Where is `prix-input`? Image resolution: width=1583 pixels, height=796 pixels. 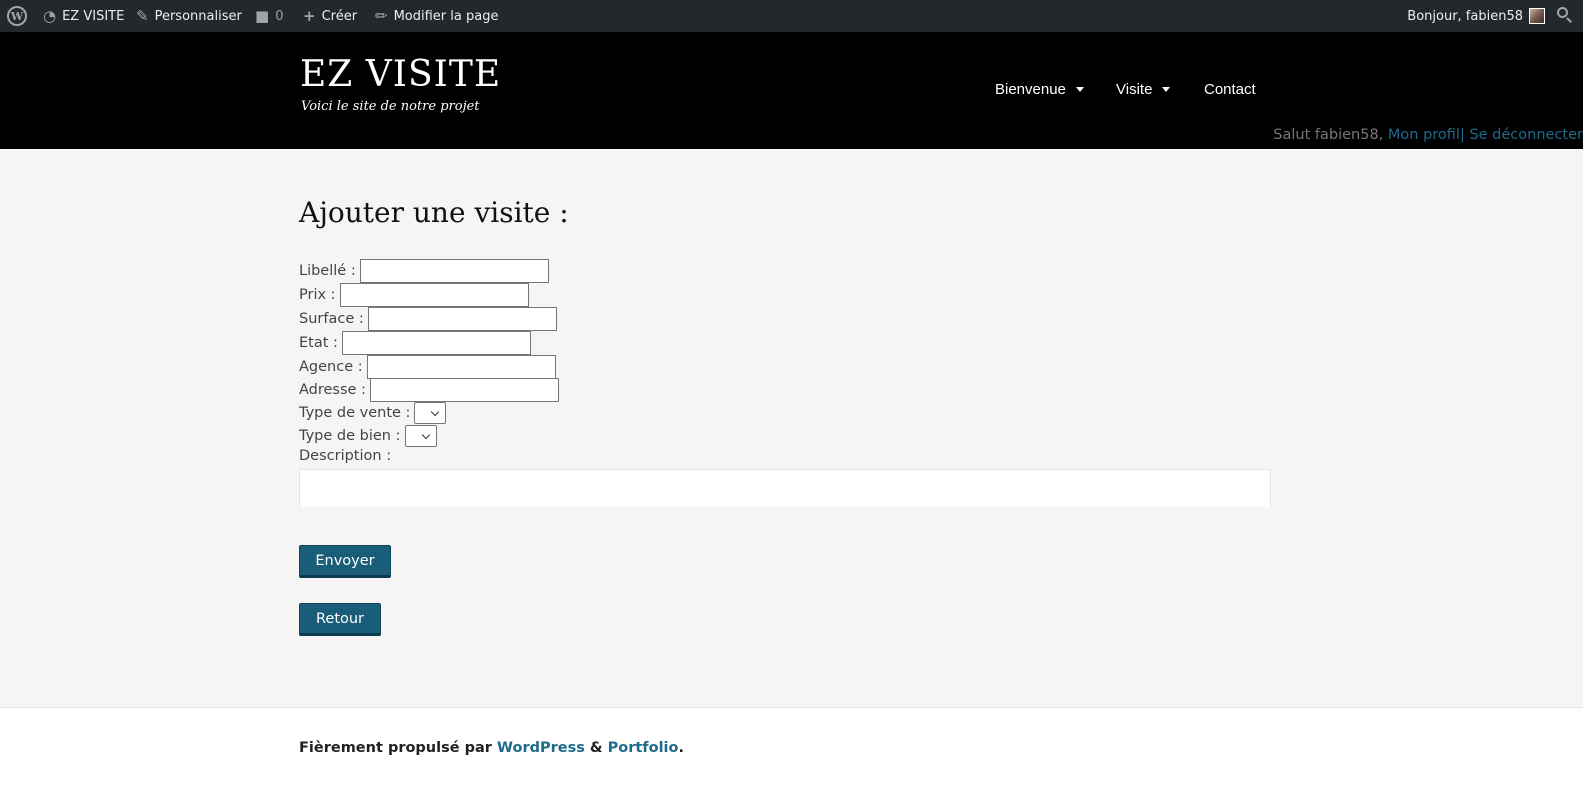
prix-input is located at coordinates (434, 295).